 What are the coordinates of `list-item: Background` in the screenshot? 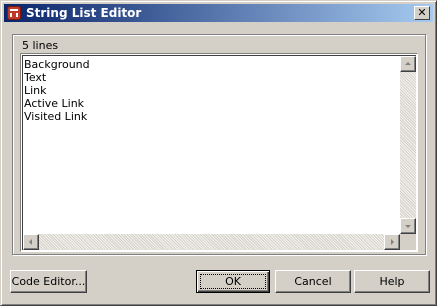 It's located at (57, 64).